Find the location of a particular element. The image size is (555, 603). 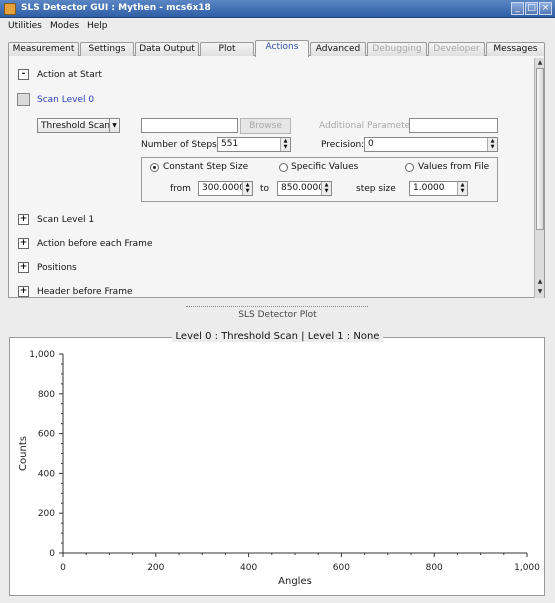

x-tick-label: 1,000 is located at coordinates (527, 568).